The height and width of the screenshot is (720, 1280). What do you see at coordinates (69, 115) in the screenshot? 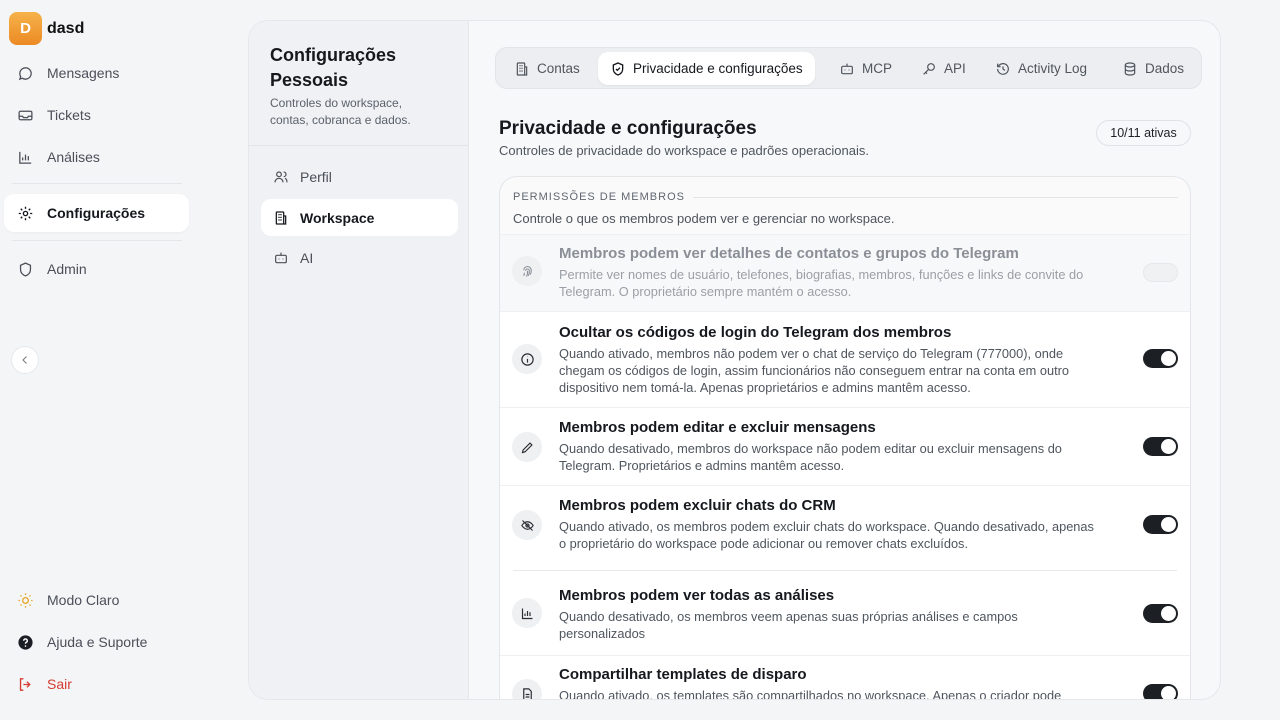
I see `nav-label: Tickets` at bounding box center [69, 115].